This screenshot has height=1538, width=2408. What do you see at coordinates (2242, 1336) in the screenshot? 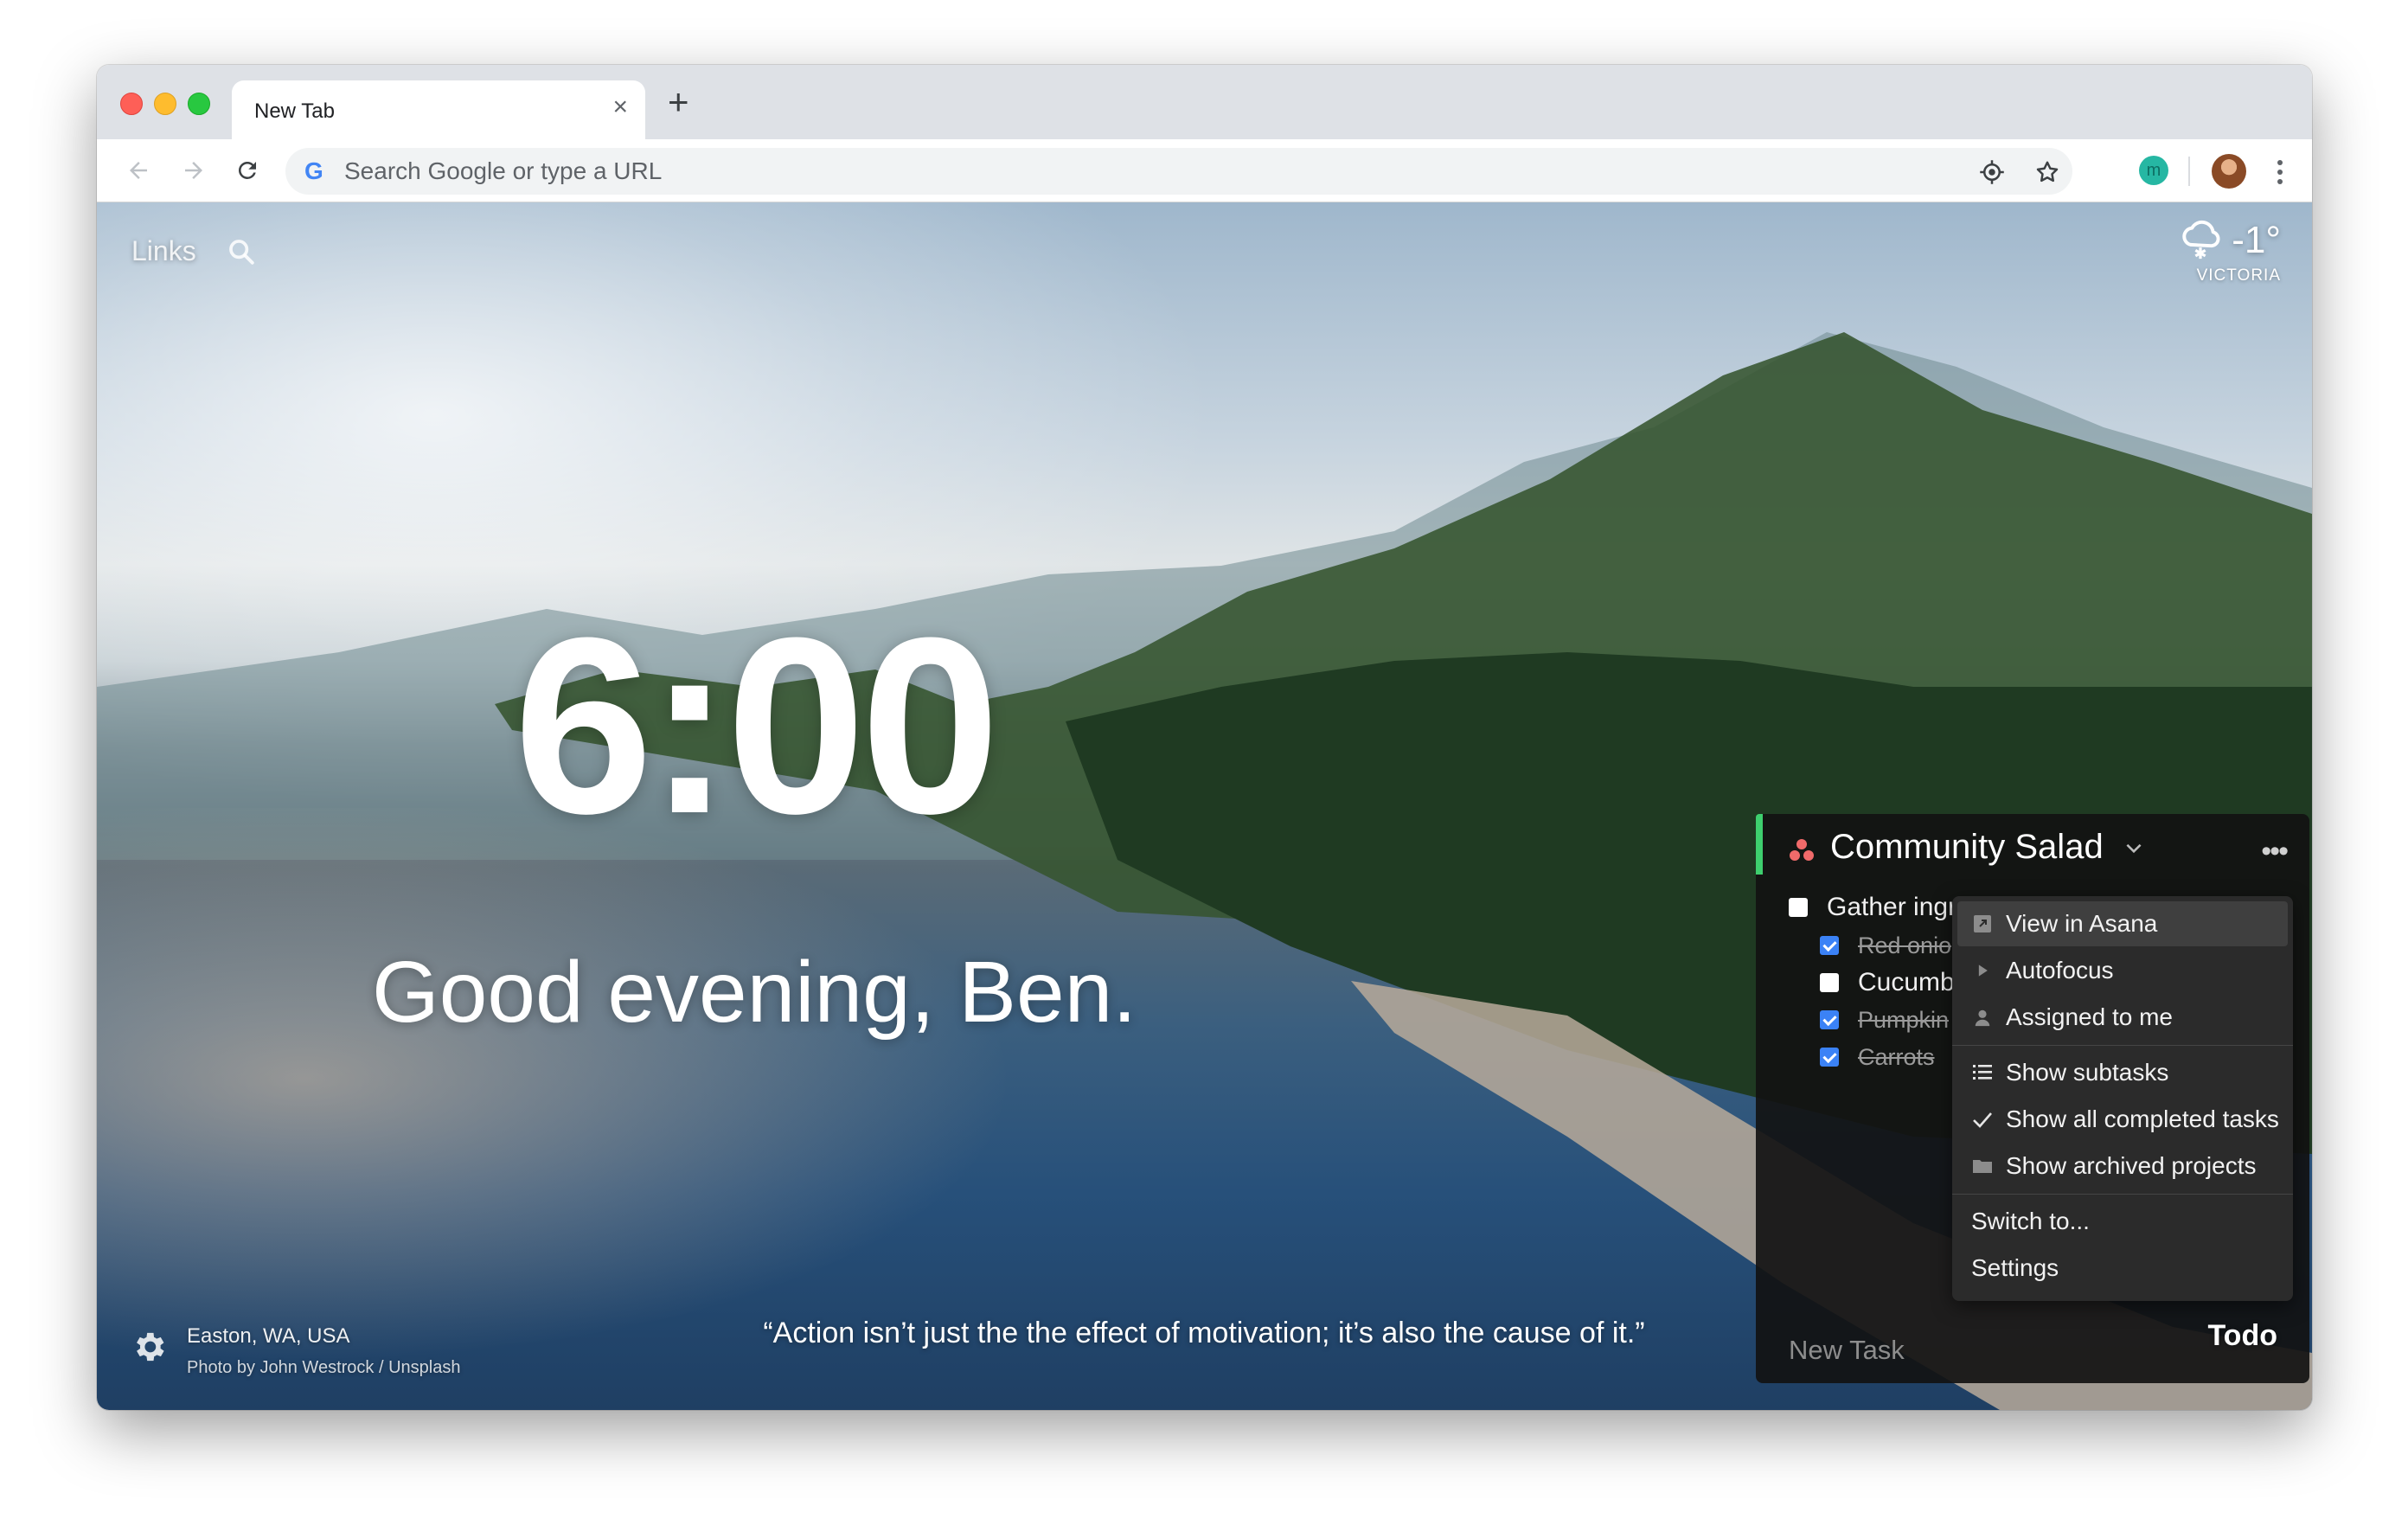
I see `todo-button: Todo` at bounding box center [2242, 1336].